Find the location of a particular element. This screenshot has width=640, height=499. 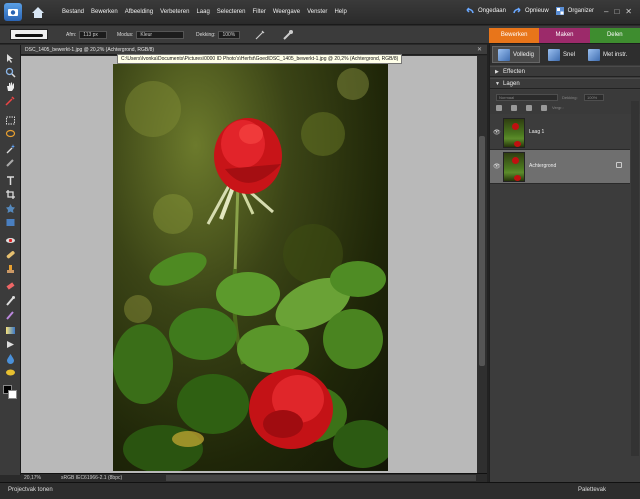

size-field: 113 px is located at coordinates (93, 35).